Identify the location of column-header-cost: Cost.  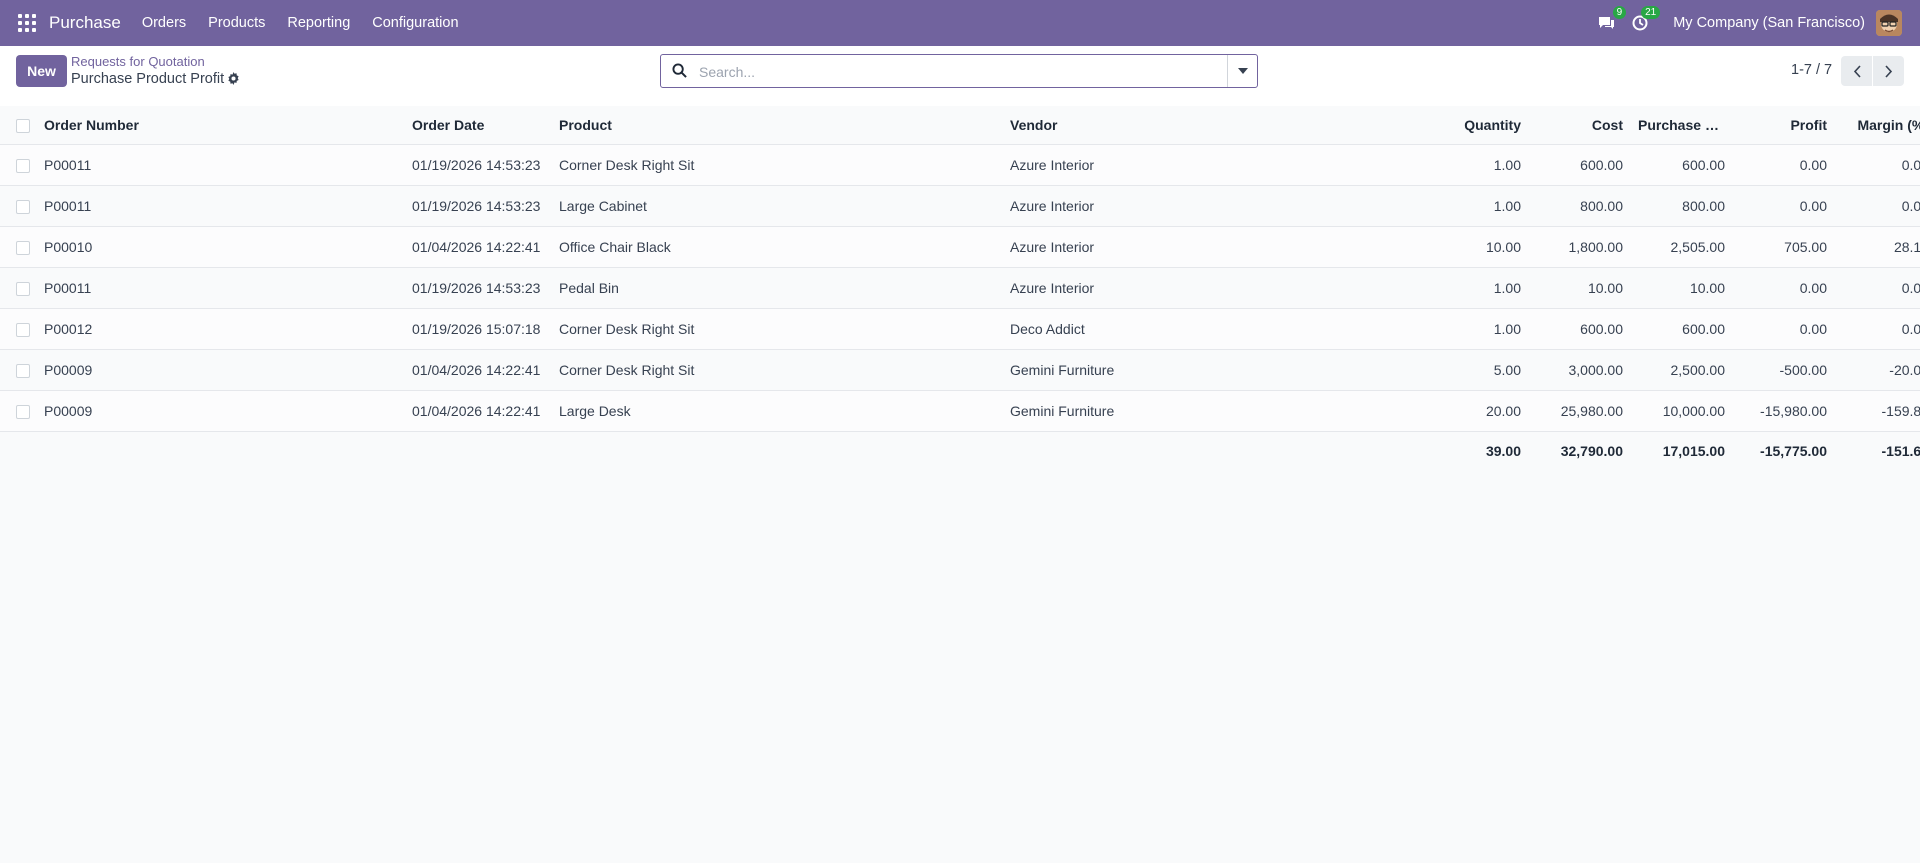
(1587, 125).